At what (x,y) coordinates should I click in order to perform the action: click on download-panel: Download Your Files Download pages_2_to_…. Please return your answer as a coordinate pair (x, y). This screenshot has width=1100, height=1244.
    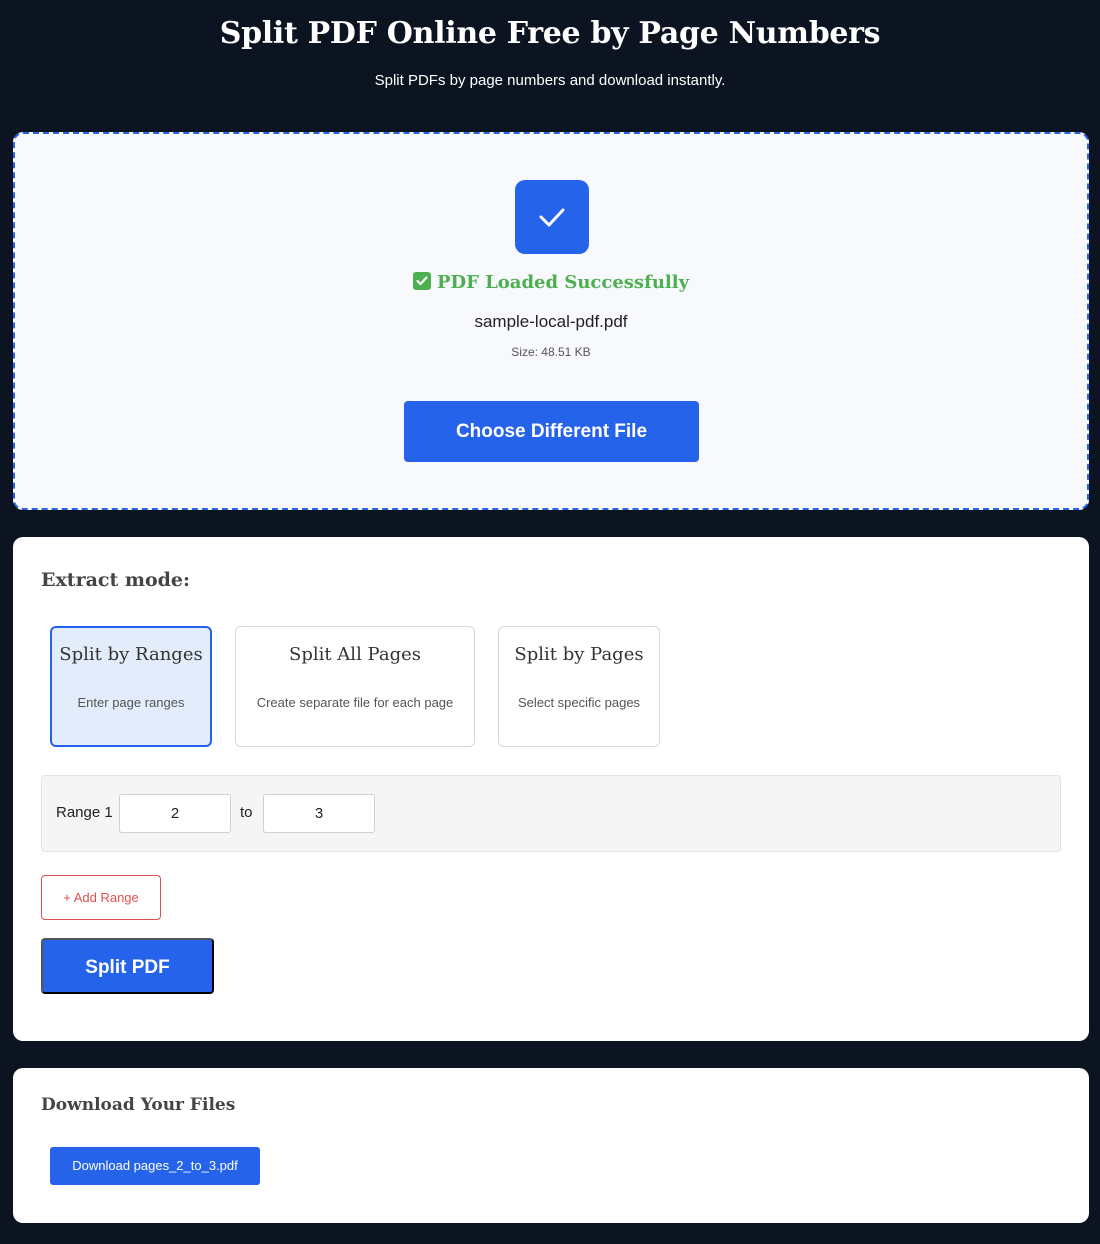
    Looking at the image, I should click on (551, 1145).